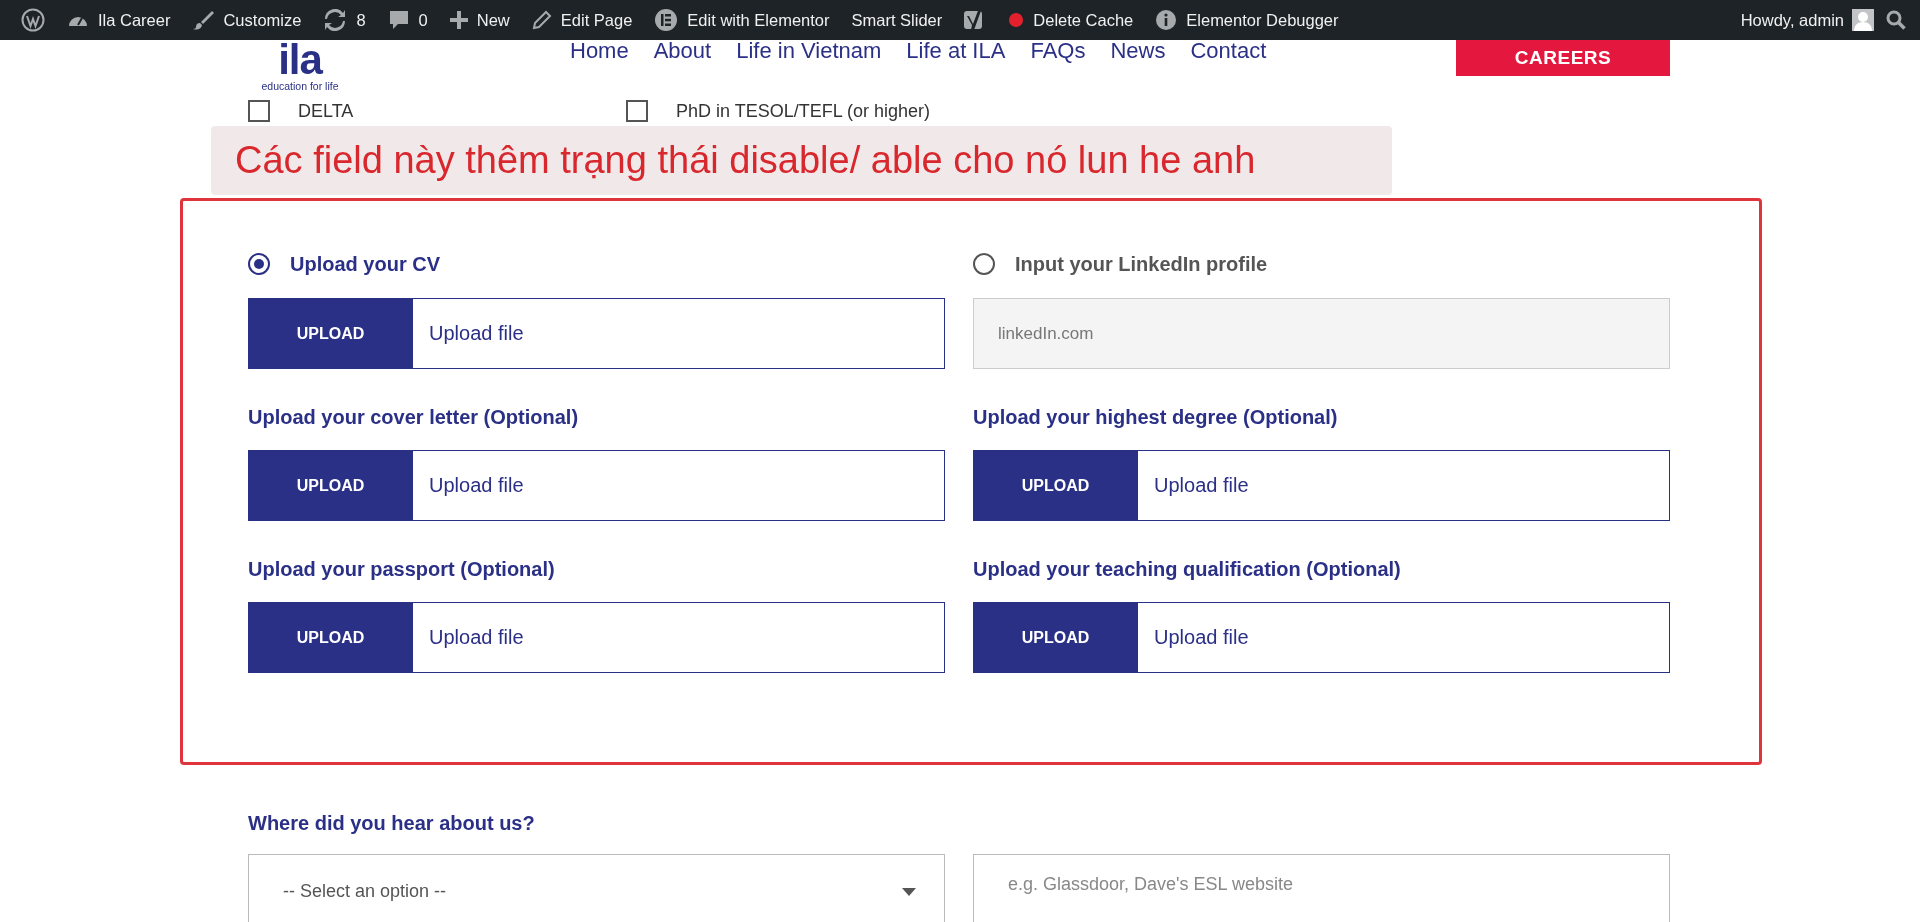 The width and height of the screenshot is (1920, 922). What do you see at coordinates (1228, 51) in the screenshot?
I see `nav-link: Contact` at bounding box center [1228, 51].